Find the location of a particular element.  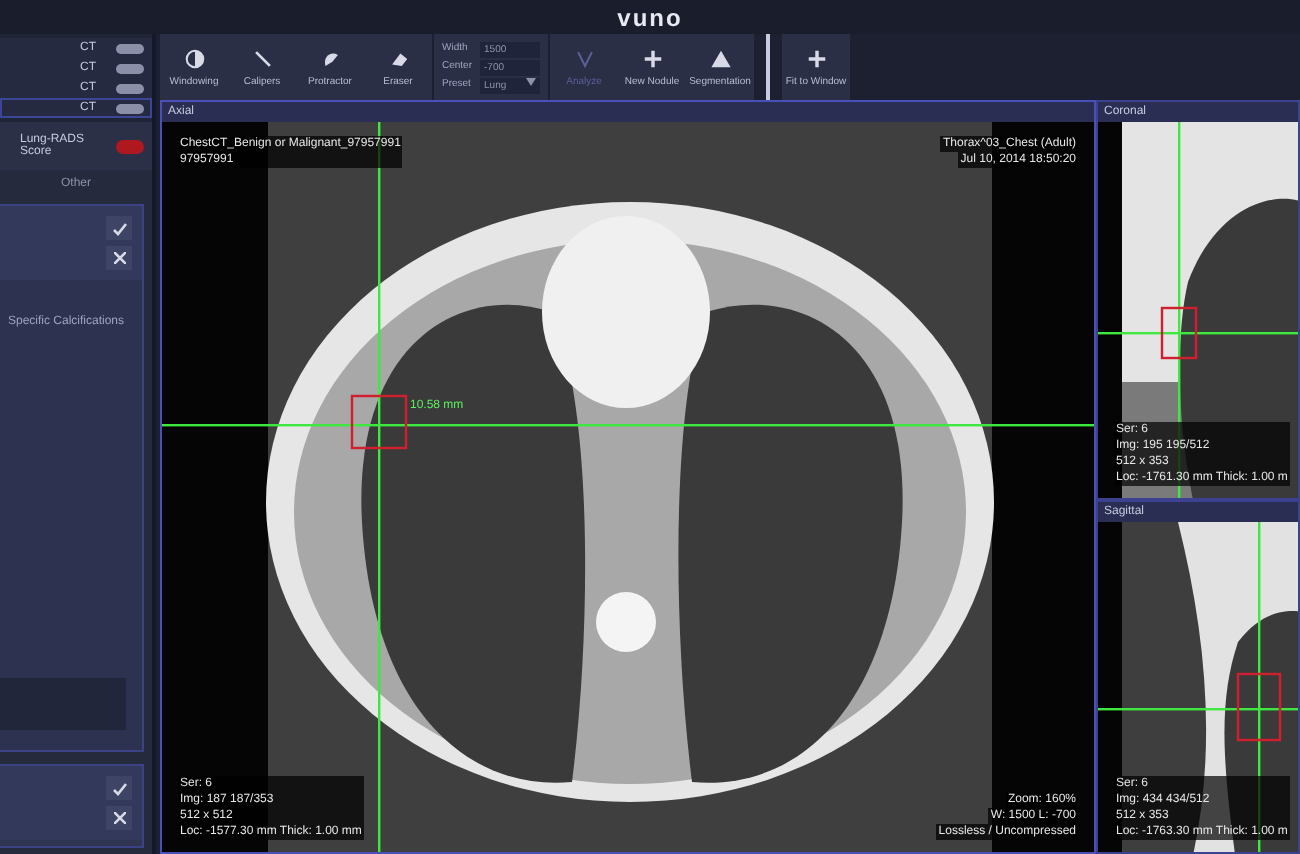

app-logo: vuno is located at coordinates (650, 17).